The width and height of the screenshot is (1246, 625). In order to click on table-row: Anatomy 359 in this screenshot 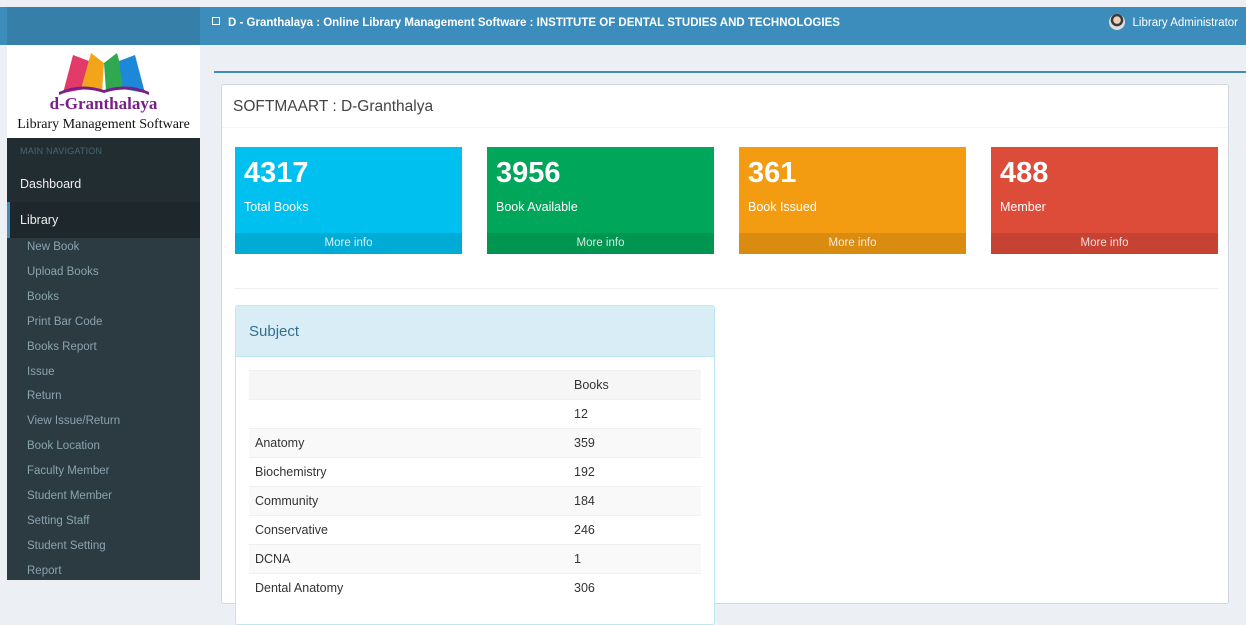, I will do `click(475, 443)`.